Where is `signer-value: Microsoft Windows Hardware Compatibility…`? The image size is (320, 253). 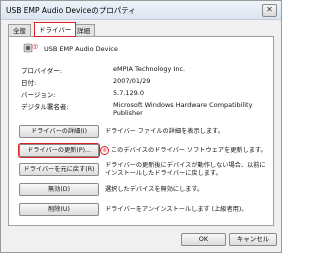 signer-value: Microsoft Windows Hardware Compatibility… is located at coordinates (183, 109).